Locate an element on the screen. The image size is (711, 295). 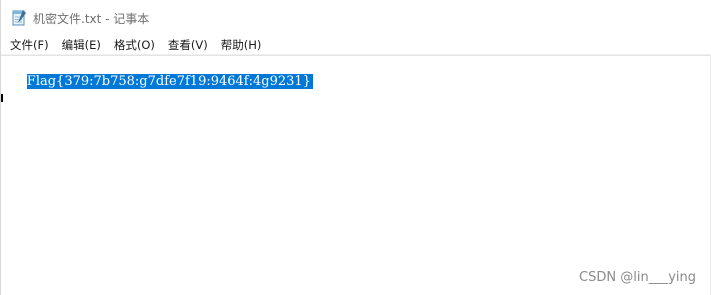
title-bar: 机密文件.txt - 记事本 is located at coordinates (356, 18).